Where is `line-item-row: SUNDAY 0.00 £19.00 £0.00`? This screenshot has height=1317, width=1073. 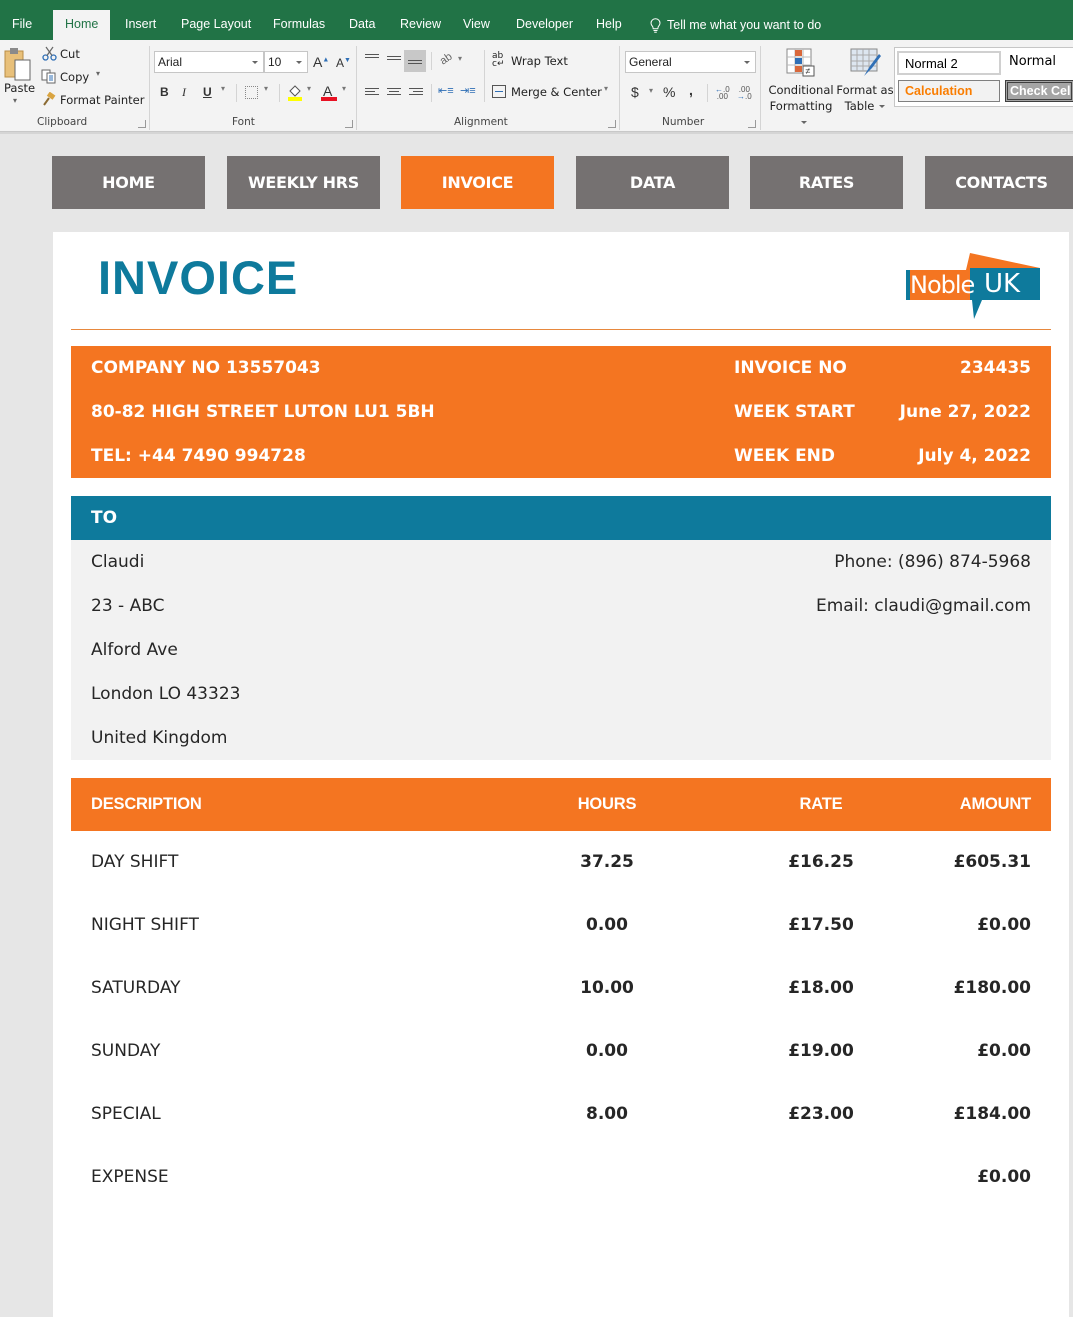
line-item-row: SUNDAY 0.00 £19.00 £0.00 is located at coordinates (561, 1051).